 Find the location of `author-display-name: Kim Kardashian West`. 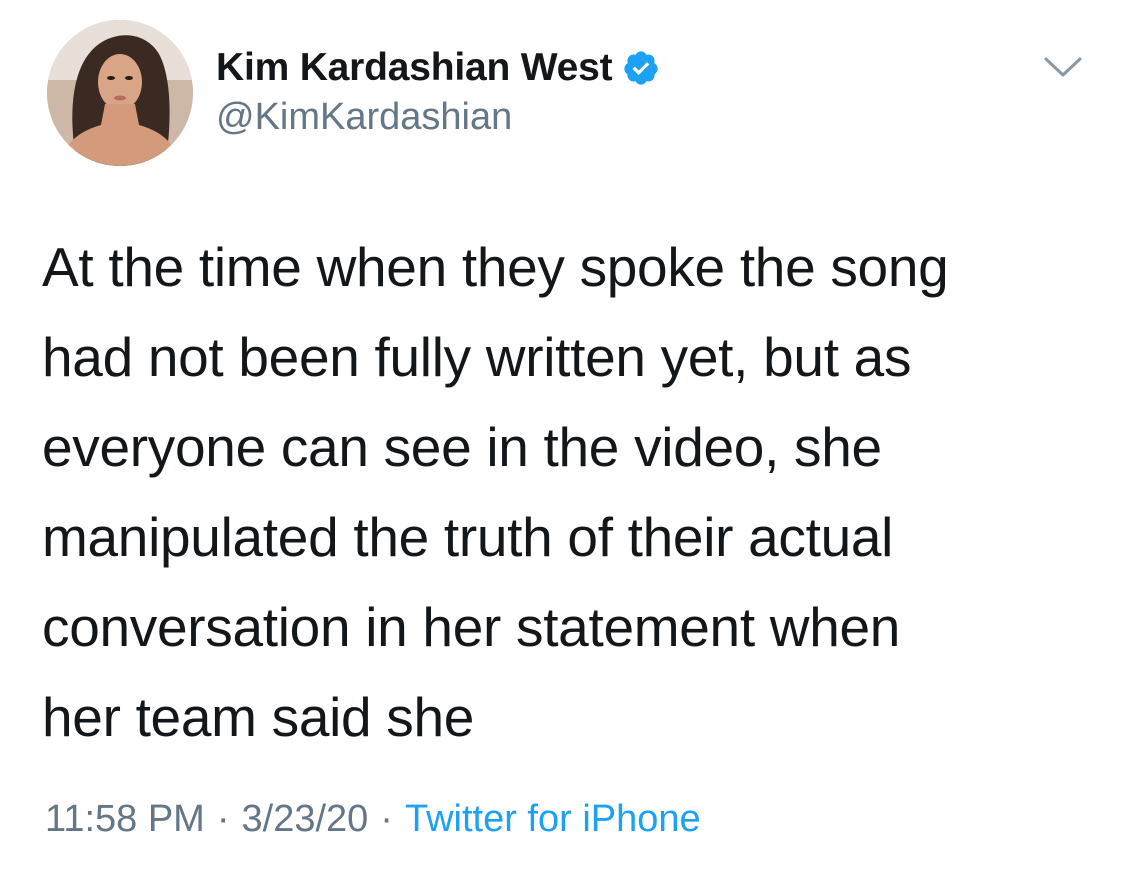

author-display-name: Kim Kardashian West is located at coordinates (414, 68).